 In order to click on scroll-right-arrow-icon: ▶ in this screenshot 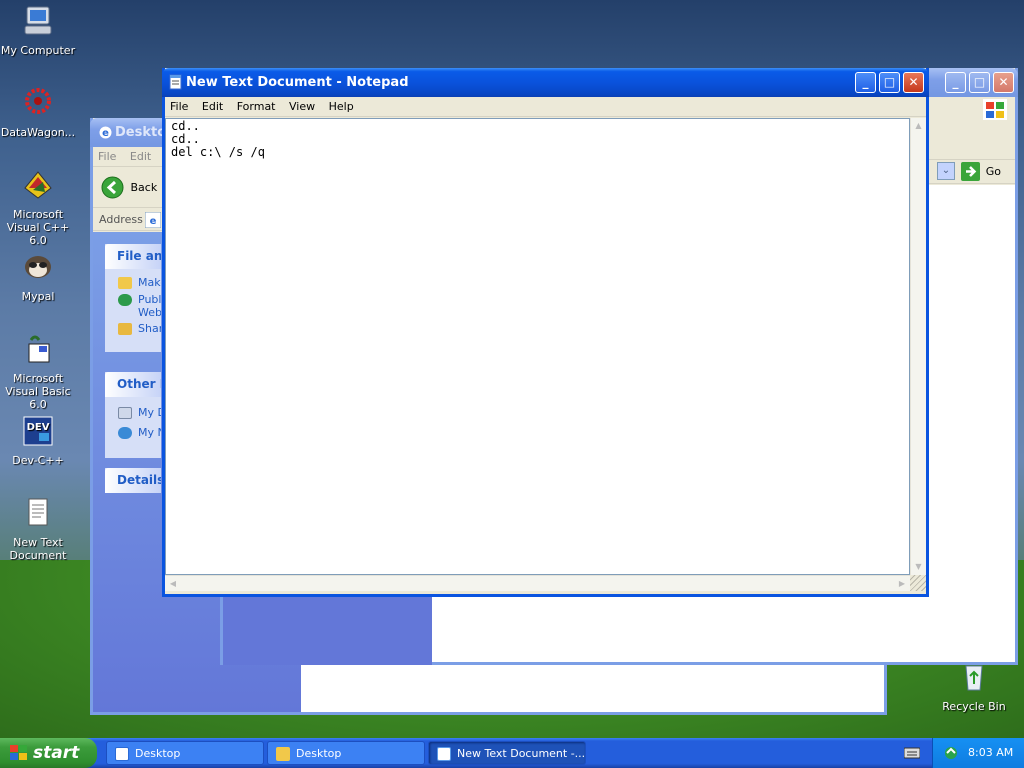, I will do `click(902, 583)`.